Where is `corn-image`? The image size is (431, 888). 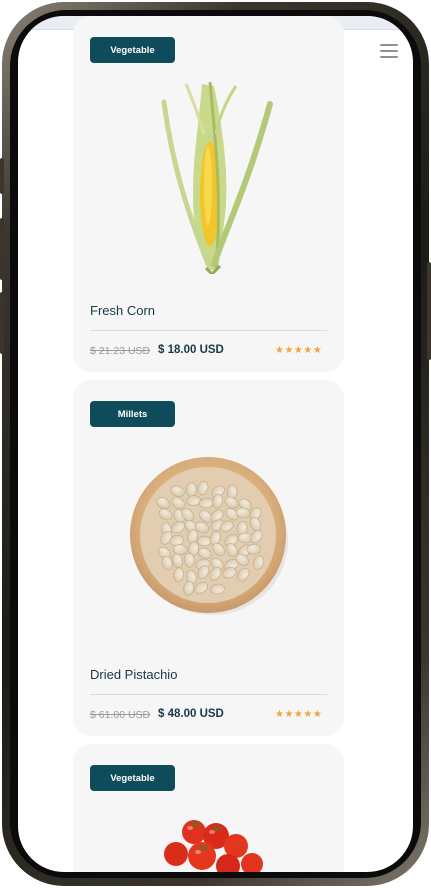
corn-image is located at coordinates (218, 174).